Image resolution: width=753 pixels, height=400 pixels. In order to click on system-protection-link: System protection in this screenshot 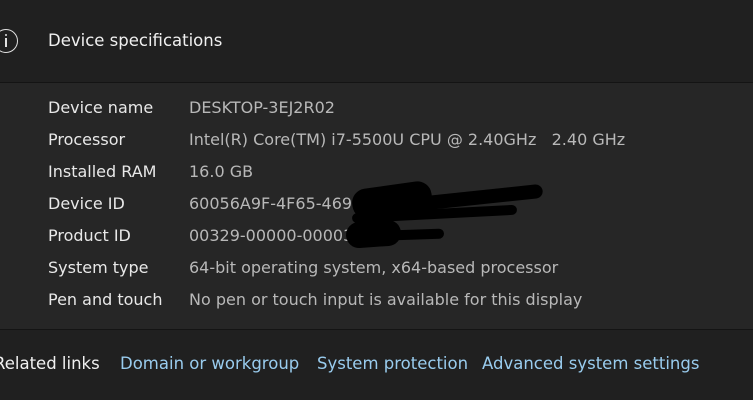, I will do `click(392, 363)`.